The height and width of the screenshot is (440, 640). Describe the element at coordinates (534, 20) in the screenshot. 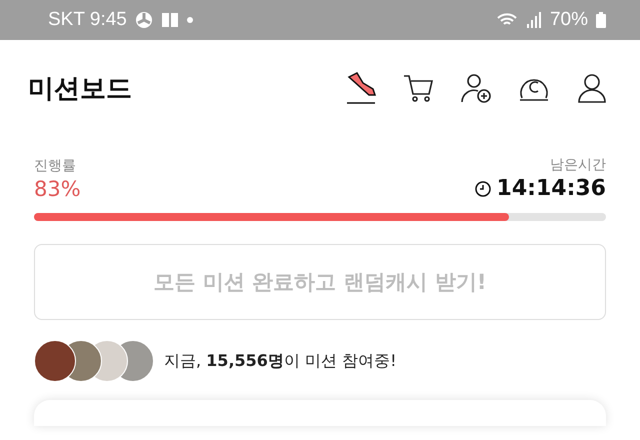

I see `signal-icon` at that location.